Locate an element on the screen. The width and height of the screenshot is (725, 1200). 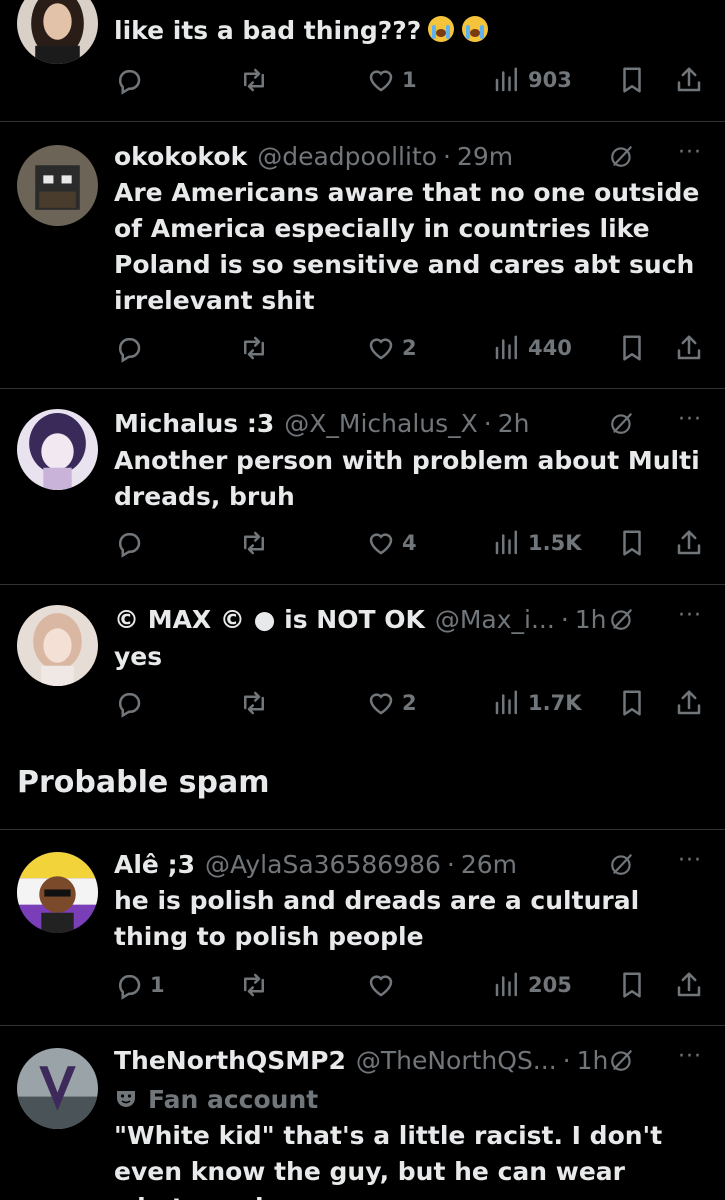
theater-mask-icon is located at coordinates (126, 1099).